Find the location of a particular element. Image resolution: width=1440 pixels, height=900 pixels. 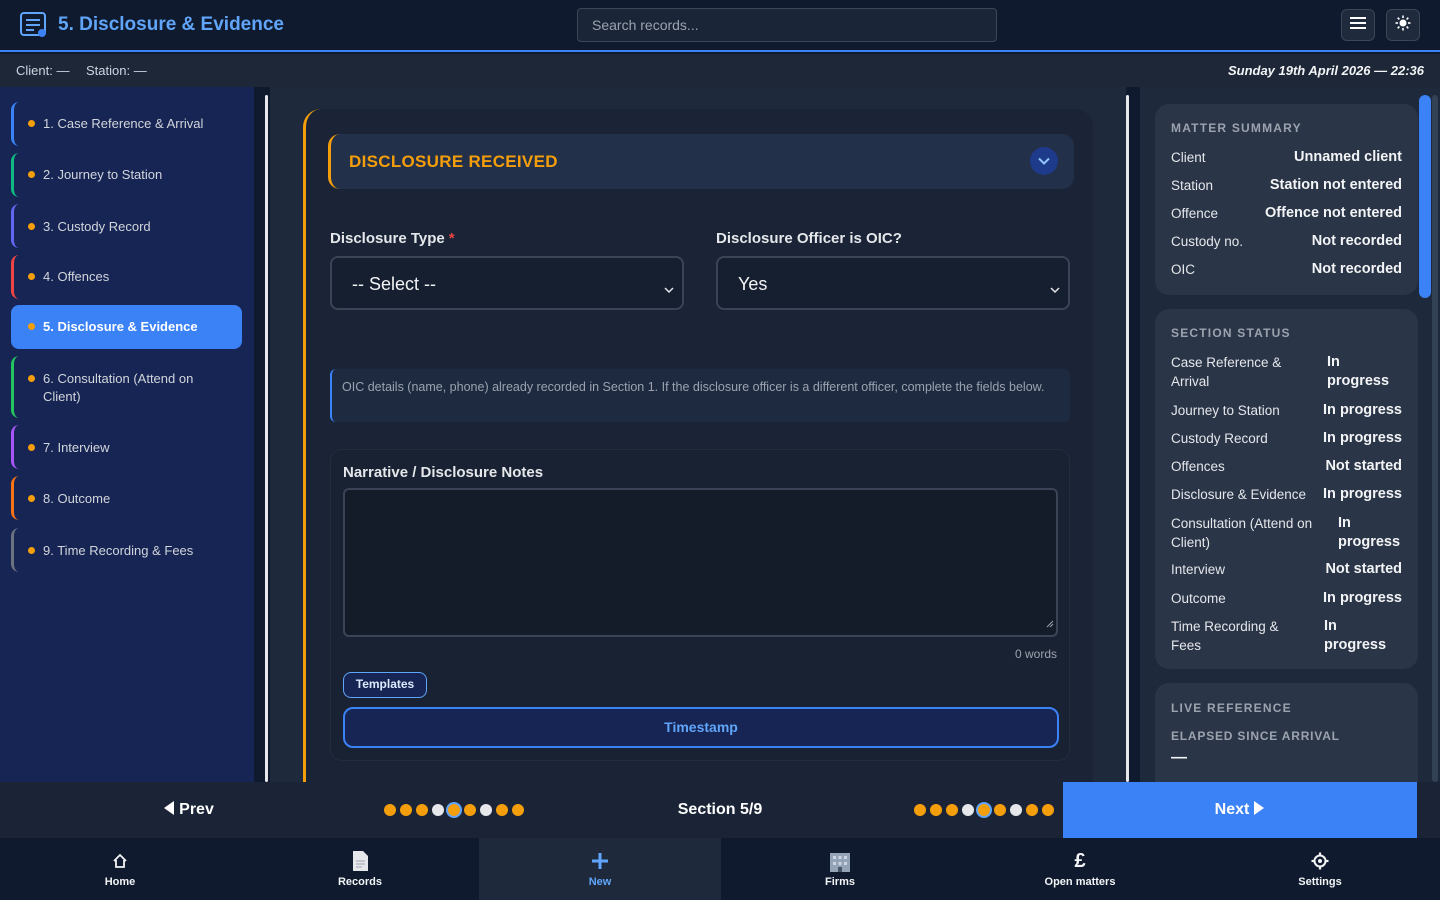

status-key: Journey to Station is located at coordinates (1225, 410).